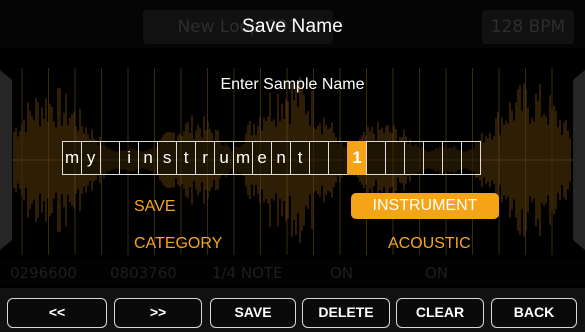  Describe the element at coordinates (43, 273) in the screenshot. I see `background-info-start: 0296600` at that location.